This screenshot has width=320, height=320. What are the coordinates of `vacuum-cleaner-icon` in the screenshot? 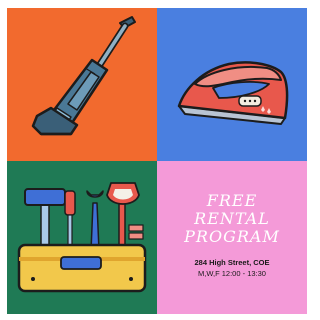 It's located at (83, 76).